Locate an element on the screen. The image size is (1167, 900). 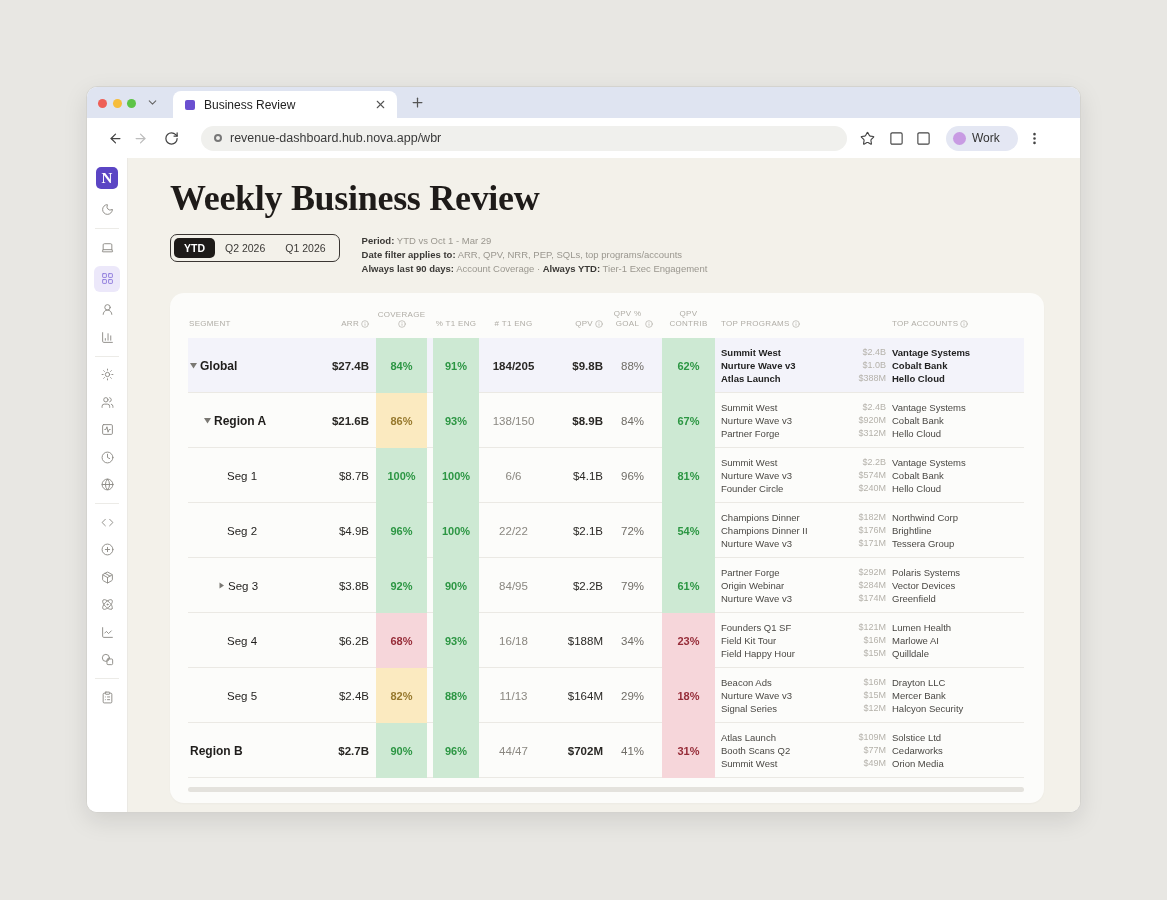
clock-icon is located at coordinates (107, 457).